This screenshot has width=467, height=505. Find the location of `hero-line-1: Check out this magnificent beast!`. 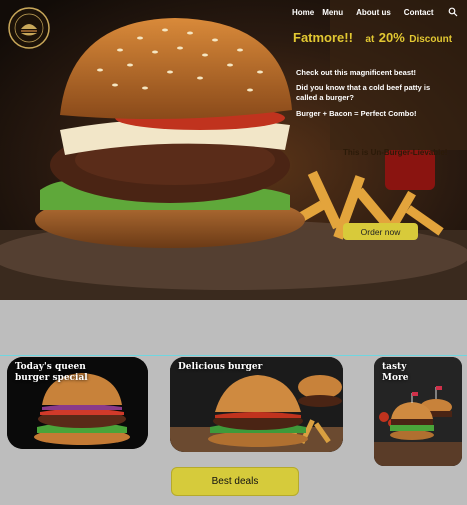

hero-line-1: Check out this magnificent beast! is located at coordinates (356, 72).